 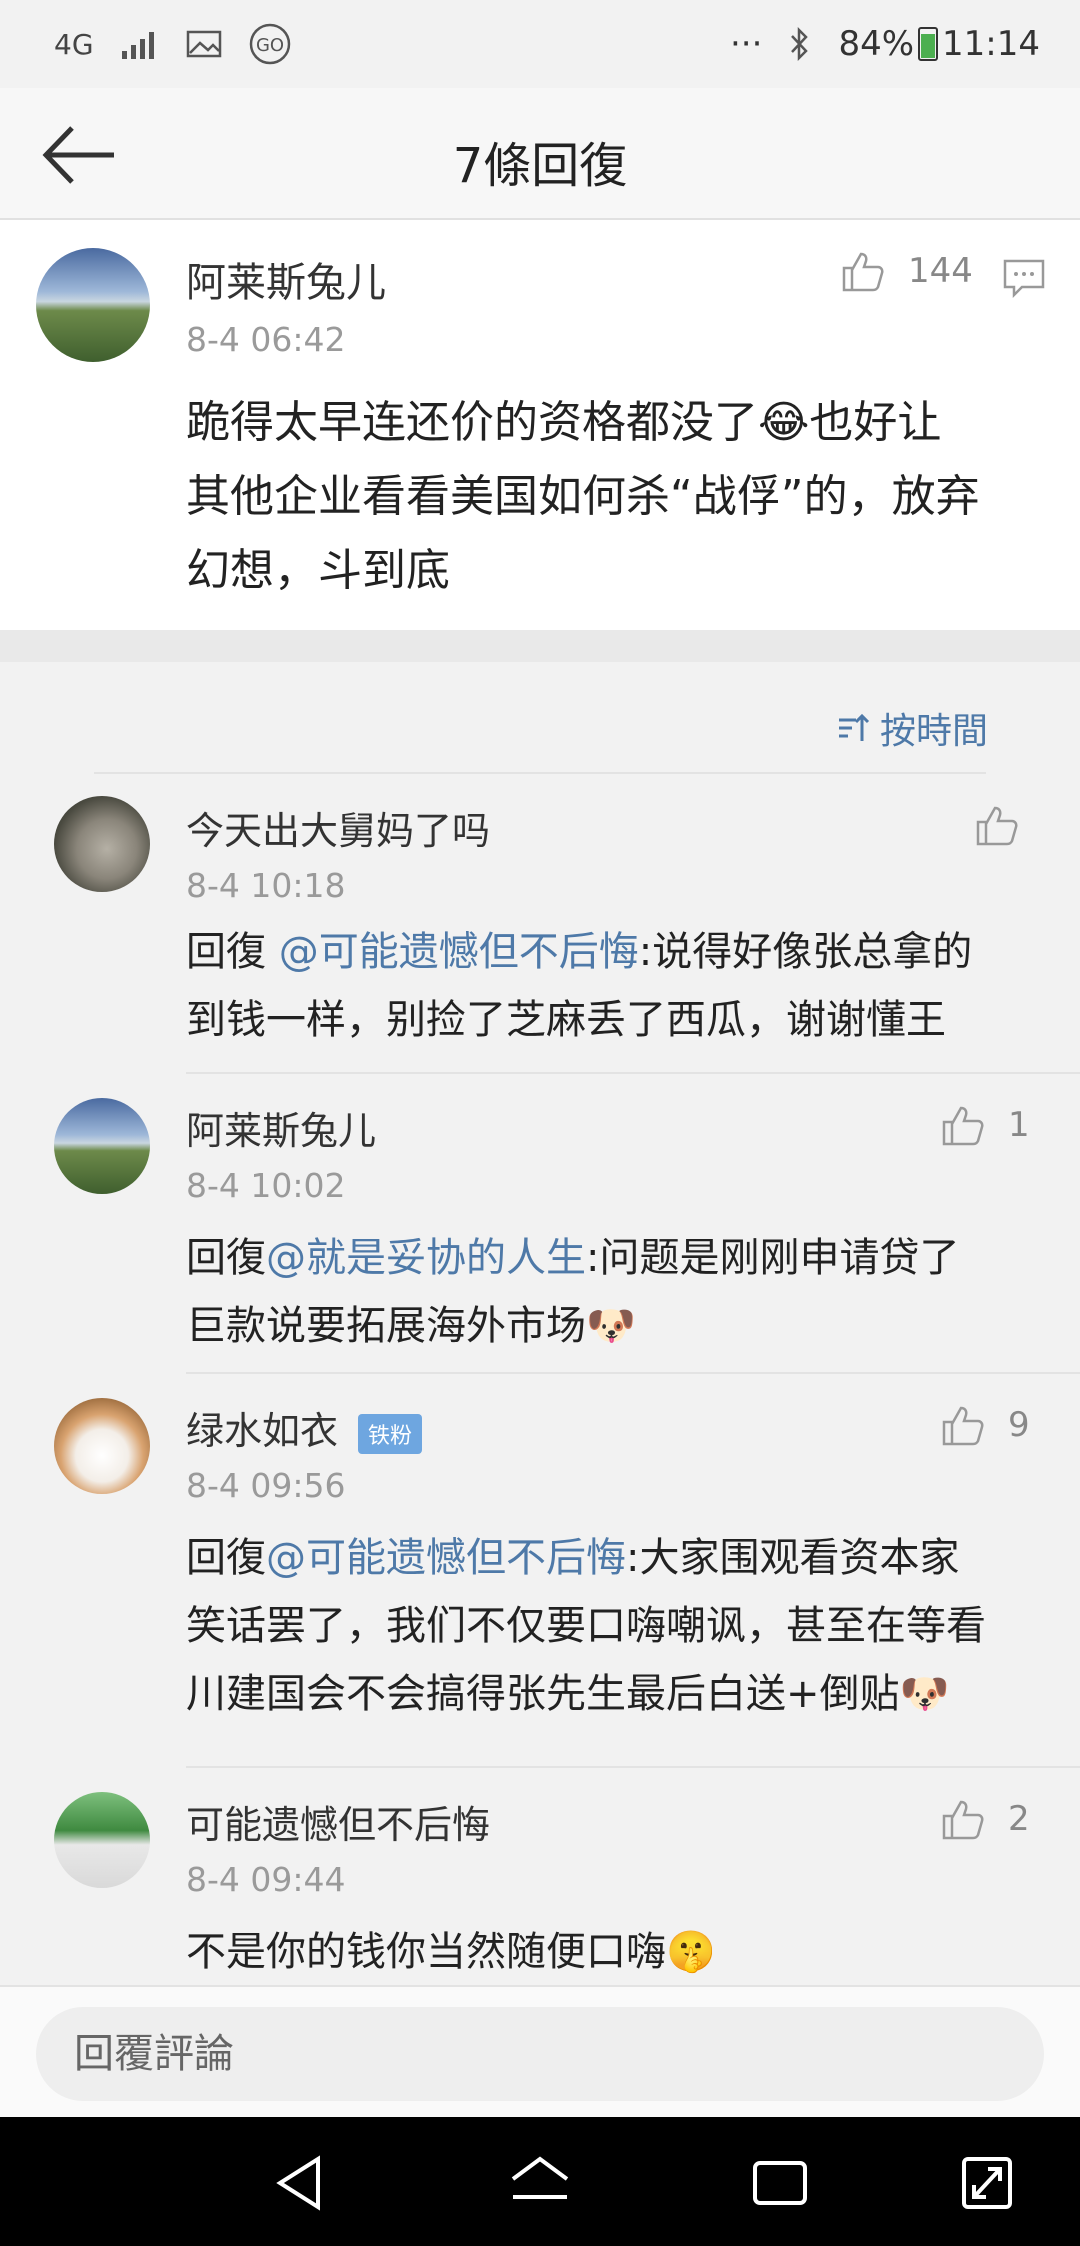 I want to click on status-bar: 4G GO ··· 84% 11:14, so click(x=540, y=44).